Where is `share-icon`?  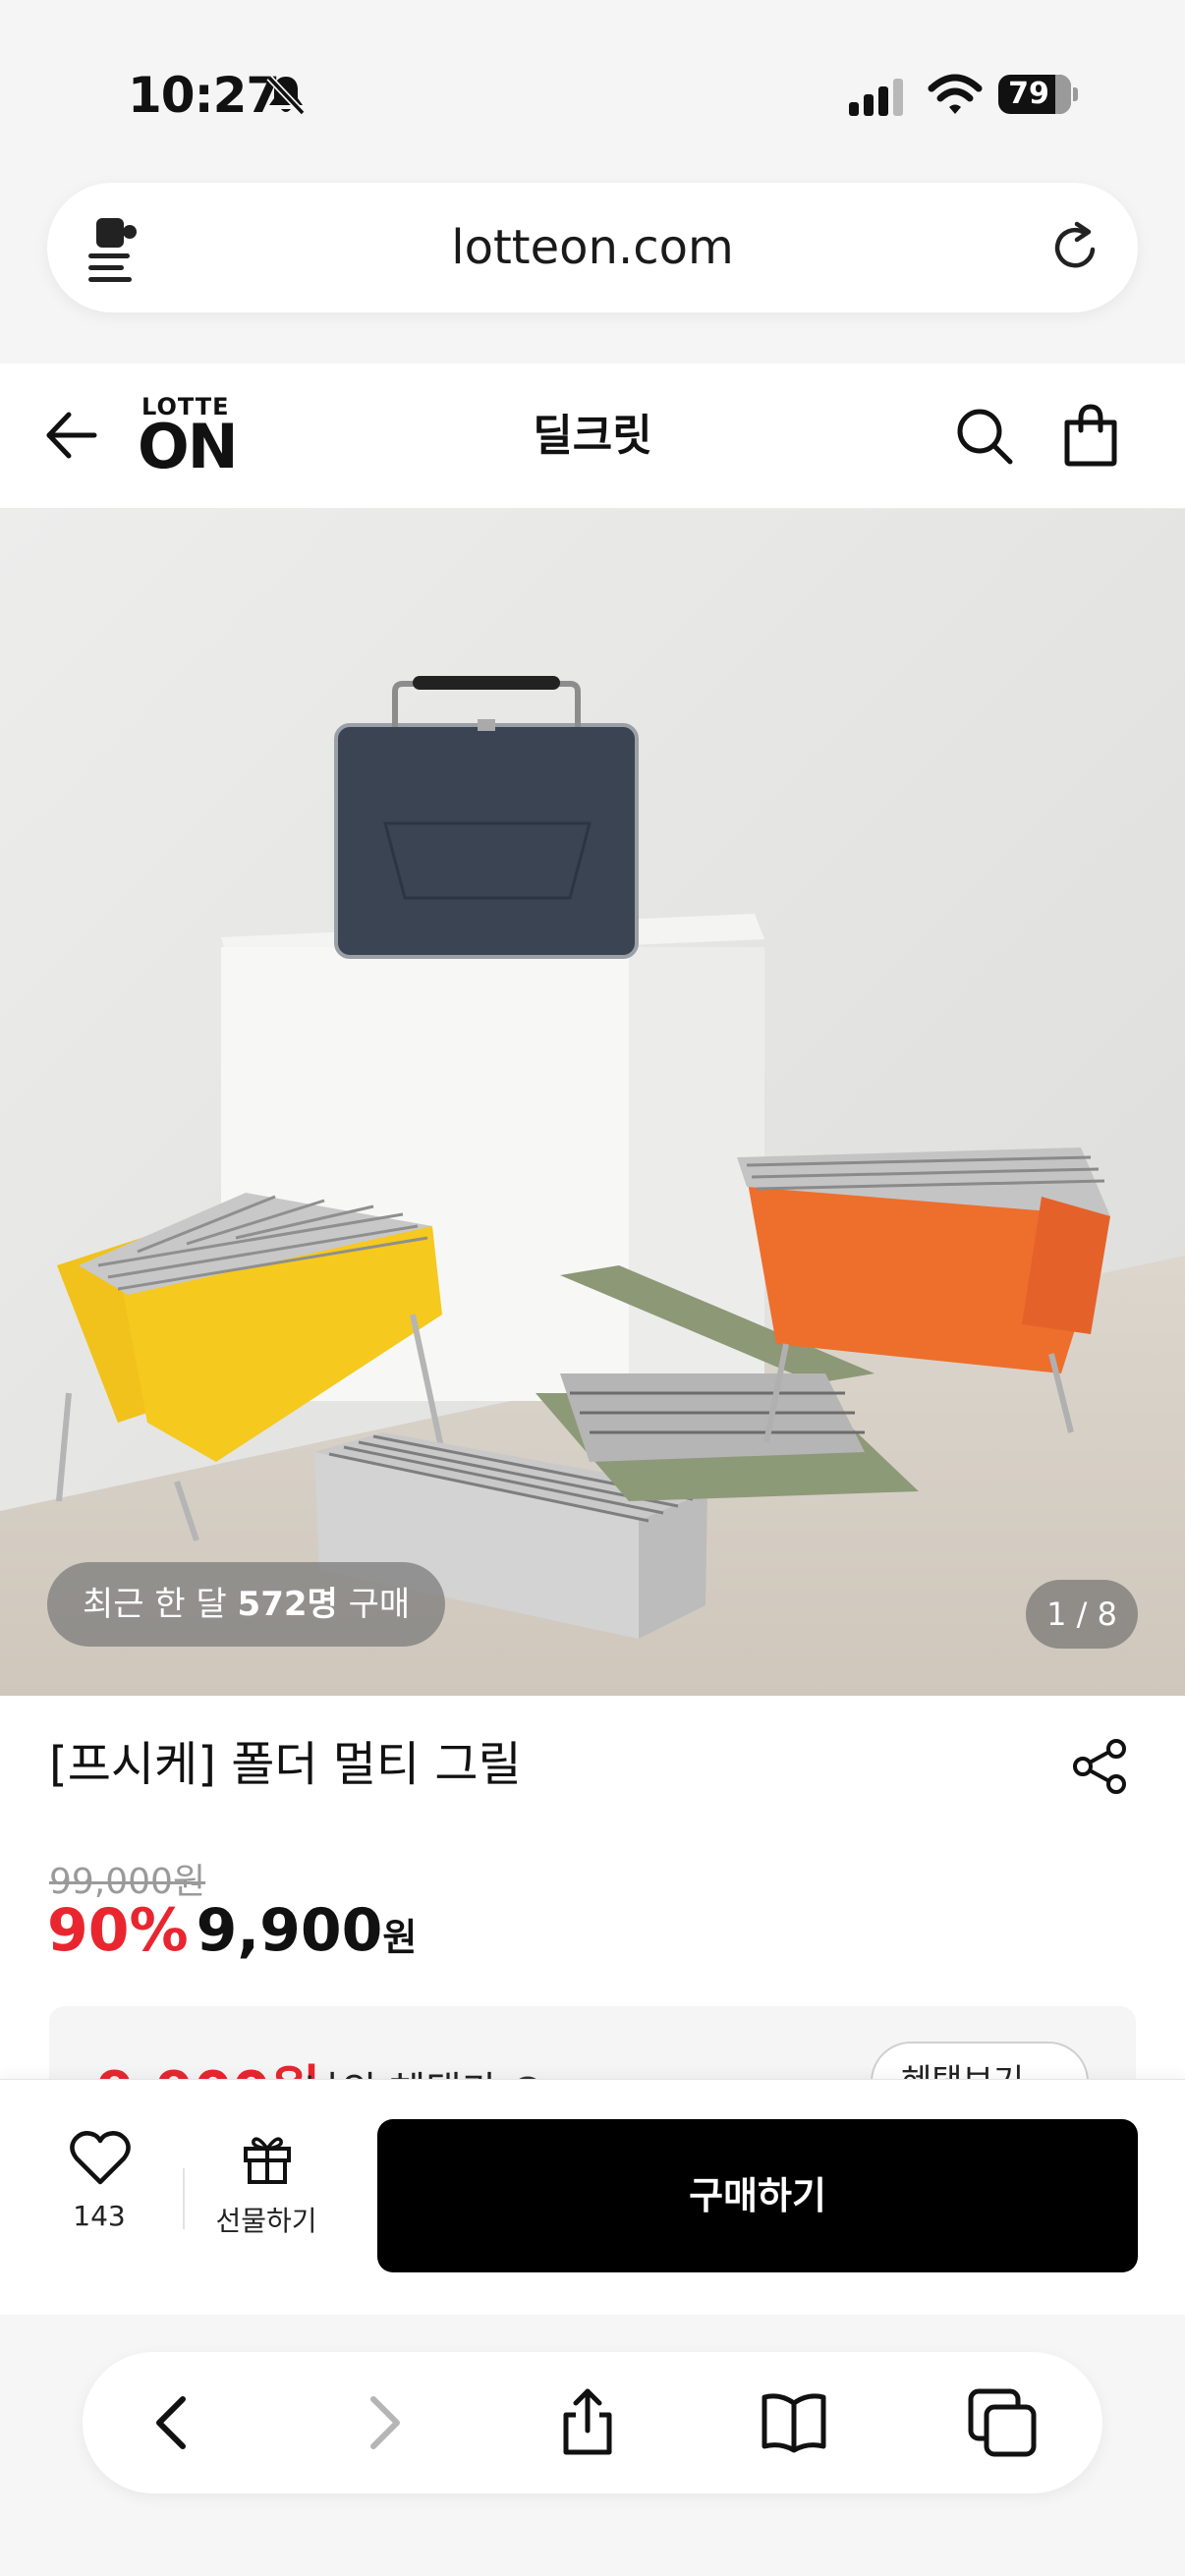 share-icon is located at coordinates (1100, 1766).